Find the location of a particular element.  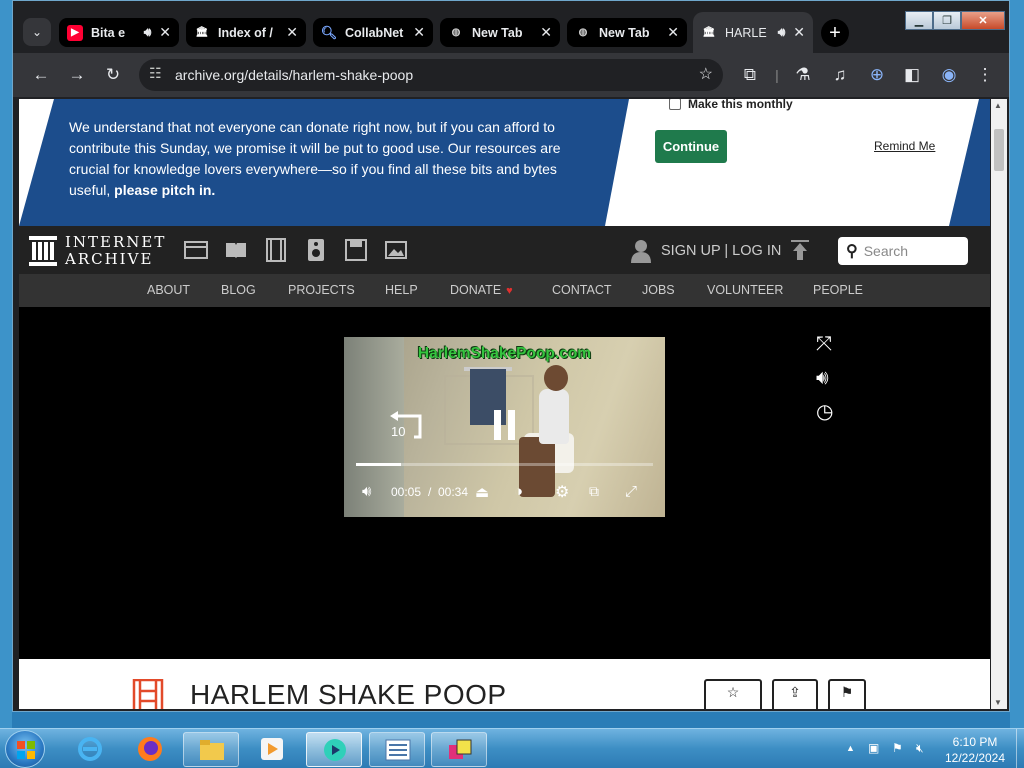

tab-new-tab-2: ◍ New Tab ✕ is located at coordinates (627, 32).